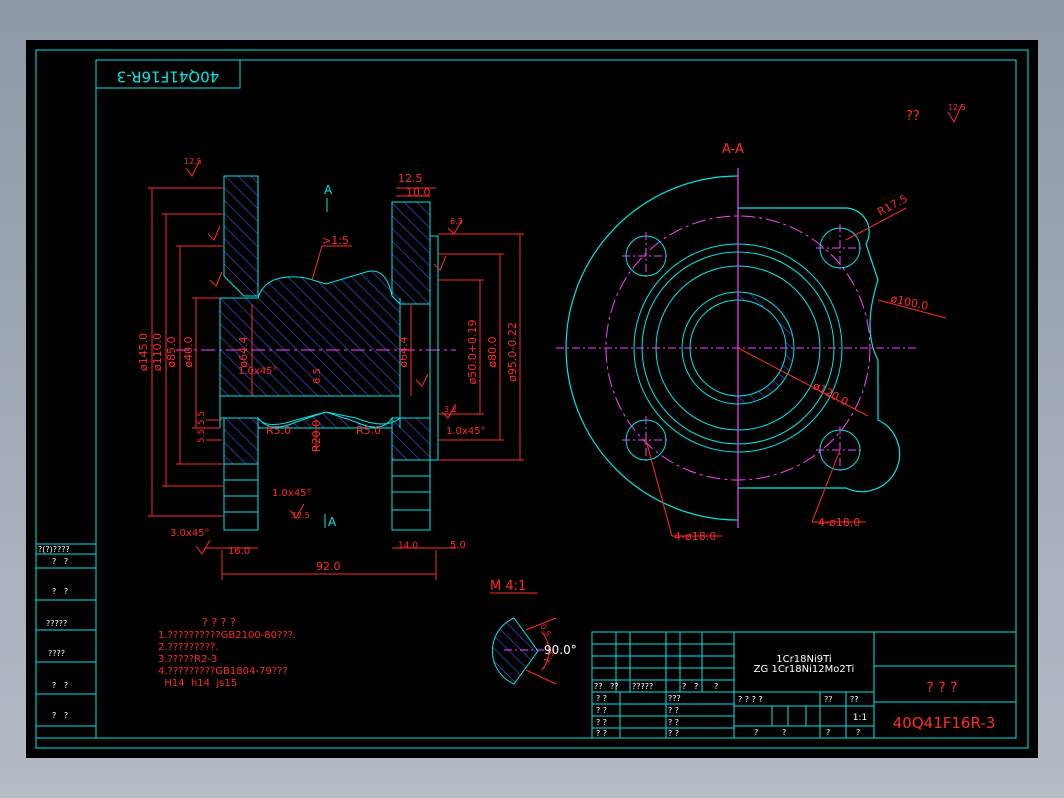 Image resolution: width=1064 pixels, height=798 pixels. I want to click on tb-hdr-3: ?????, so click(642, 686).